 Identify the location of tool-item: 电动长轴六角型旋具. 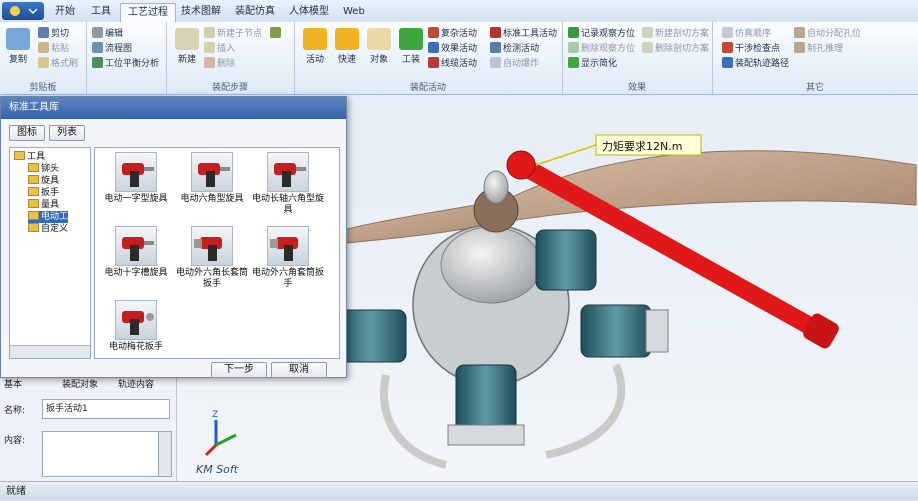
(288, 184).